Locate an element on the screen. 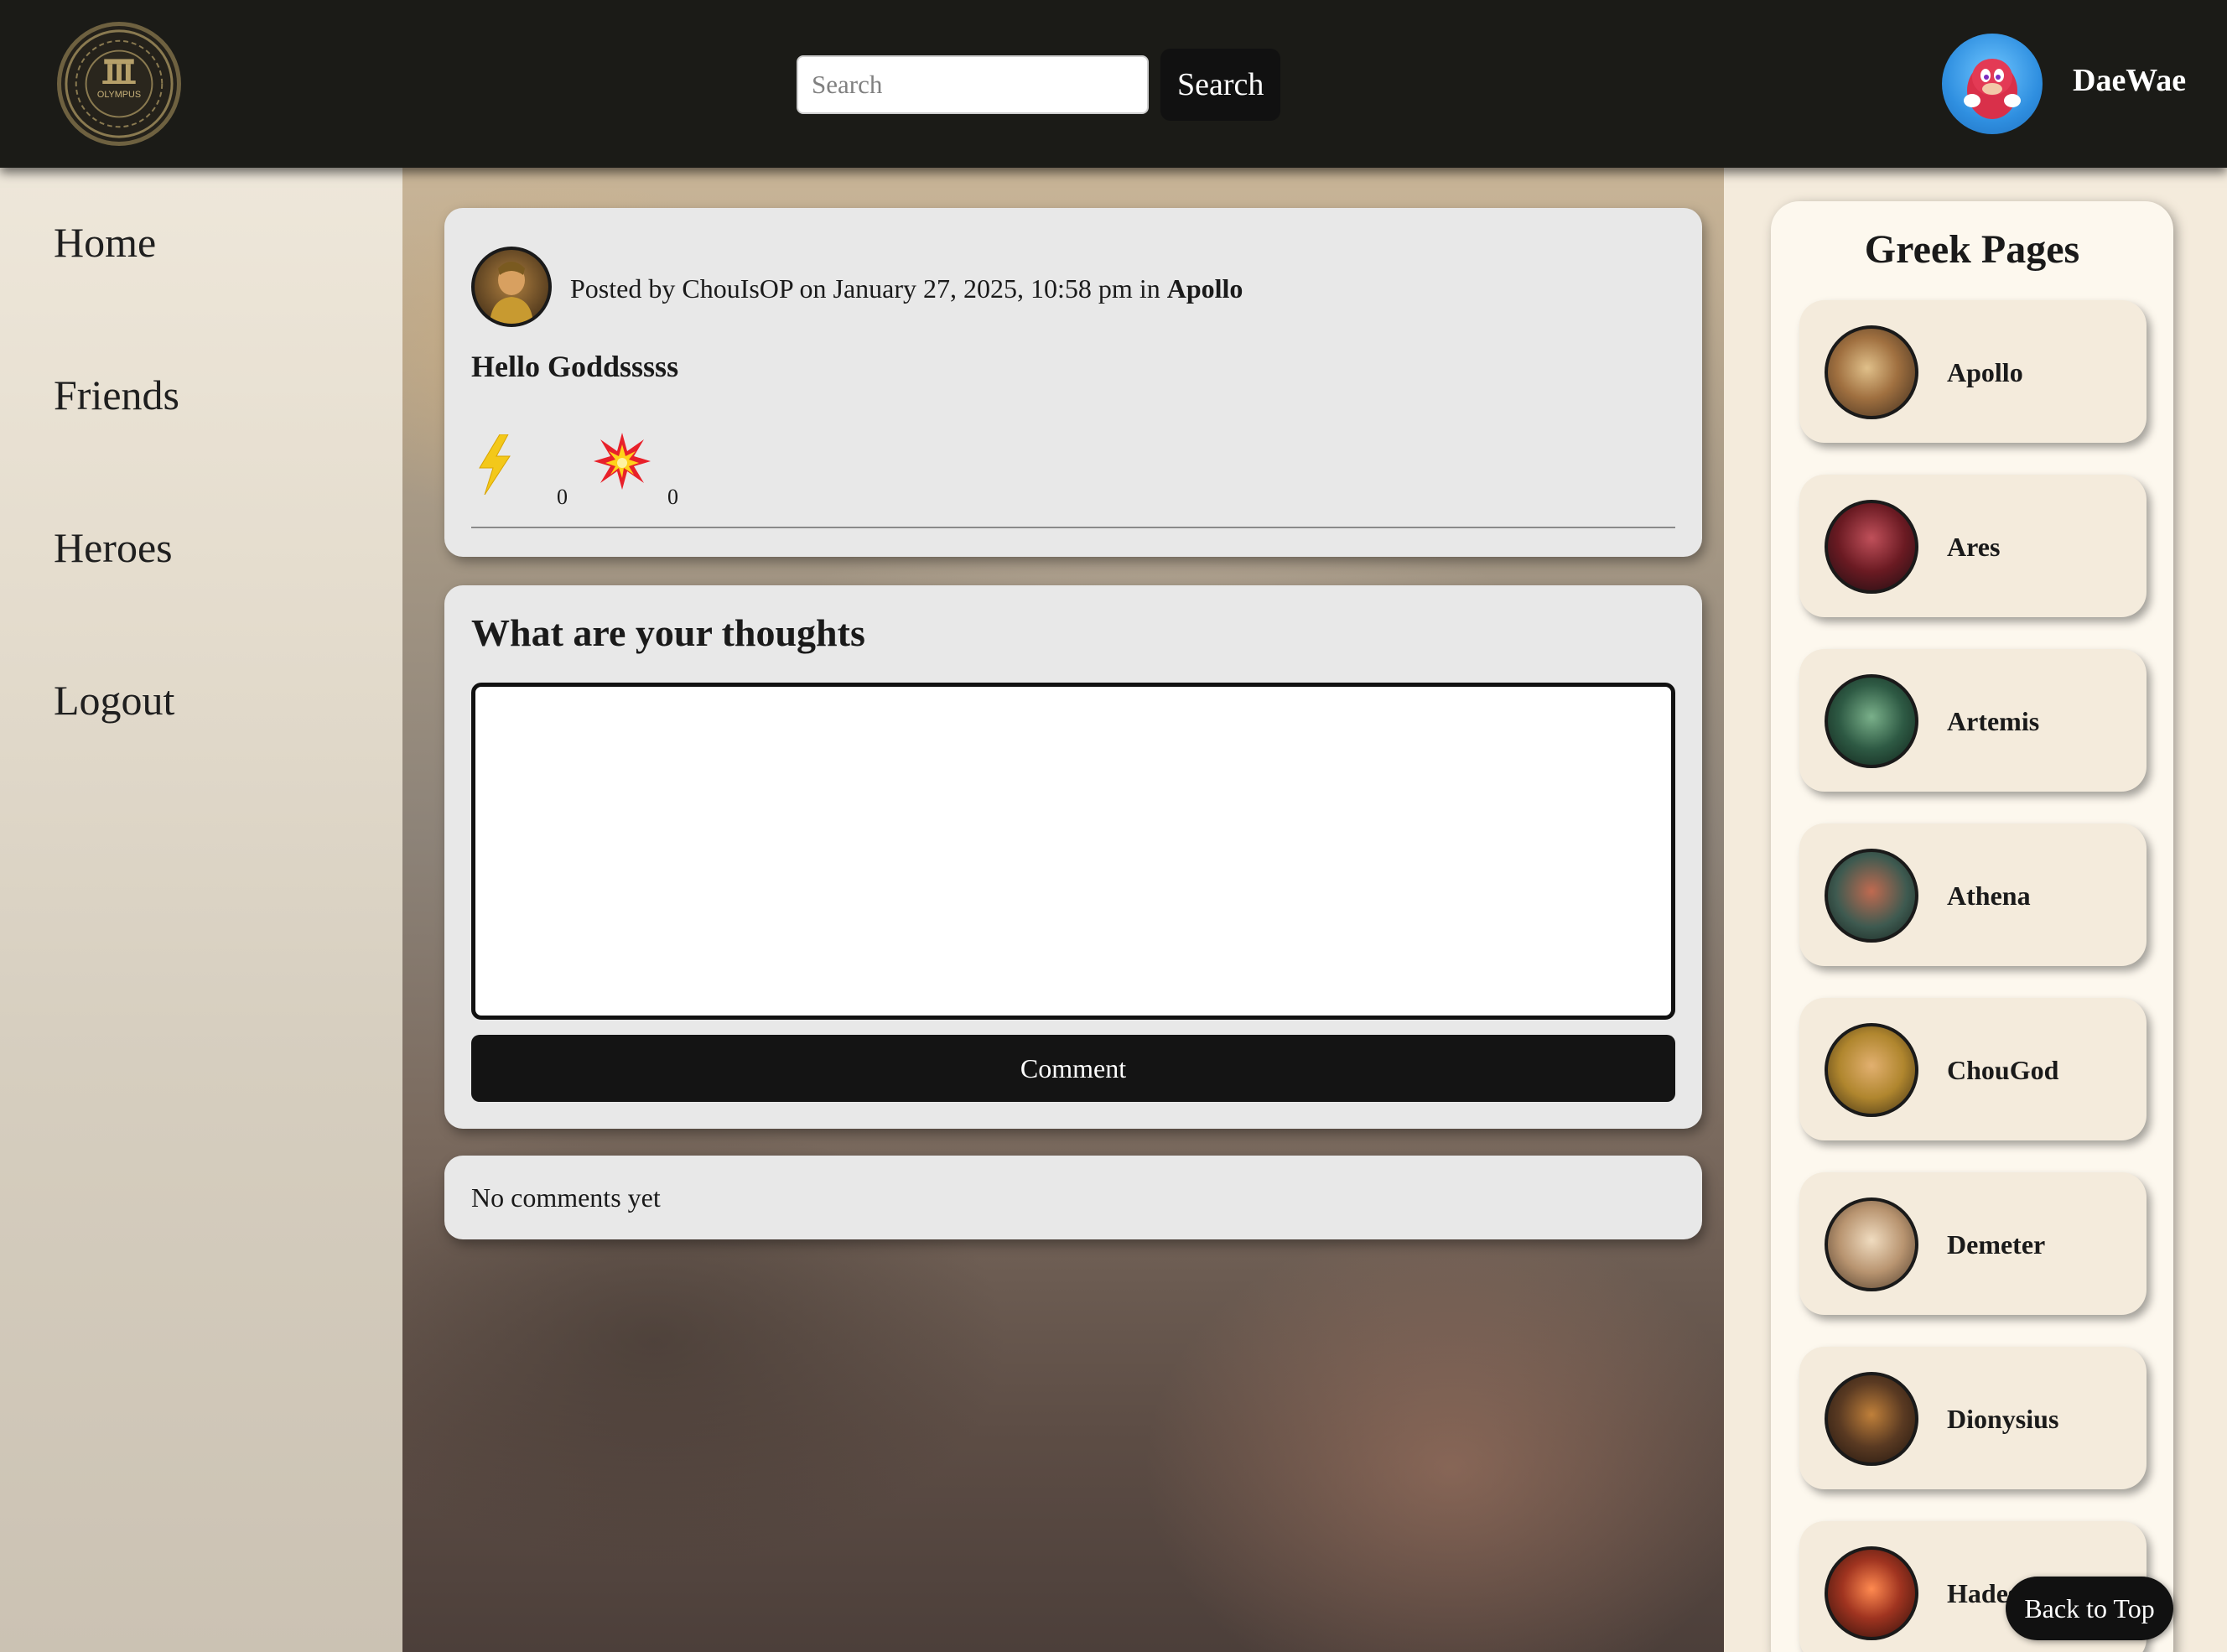  olympus-logo-icon: OLYMPUS is located at coordinates (119, 83).